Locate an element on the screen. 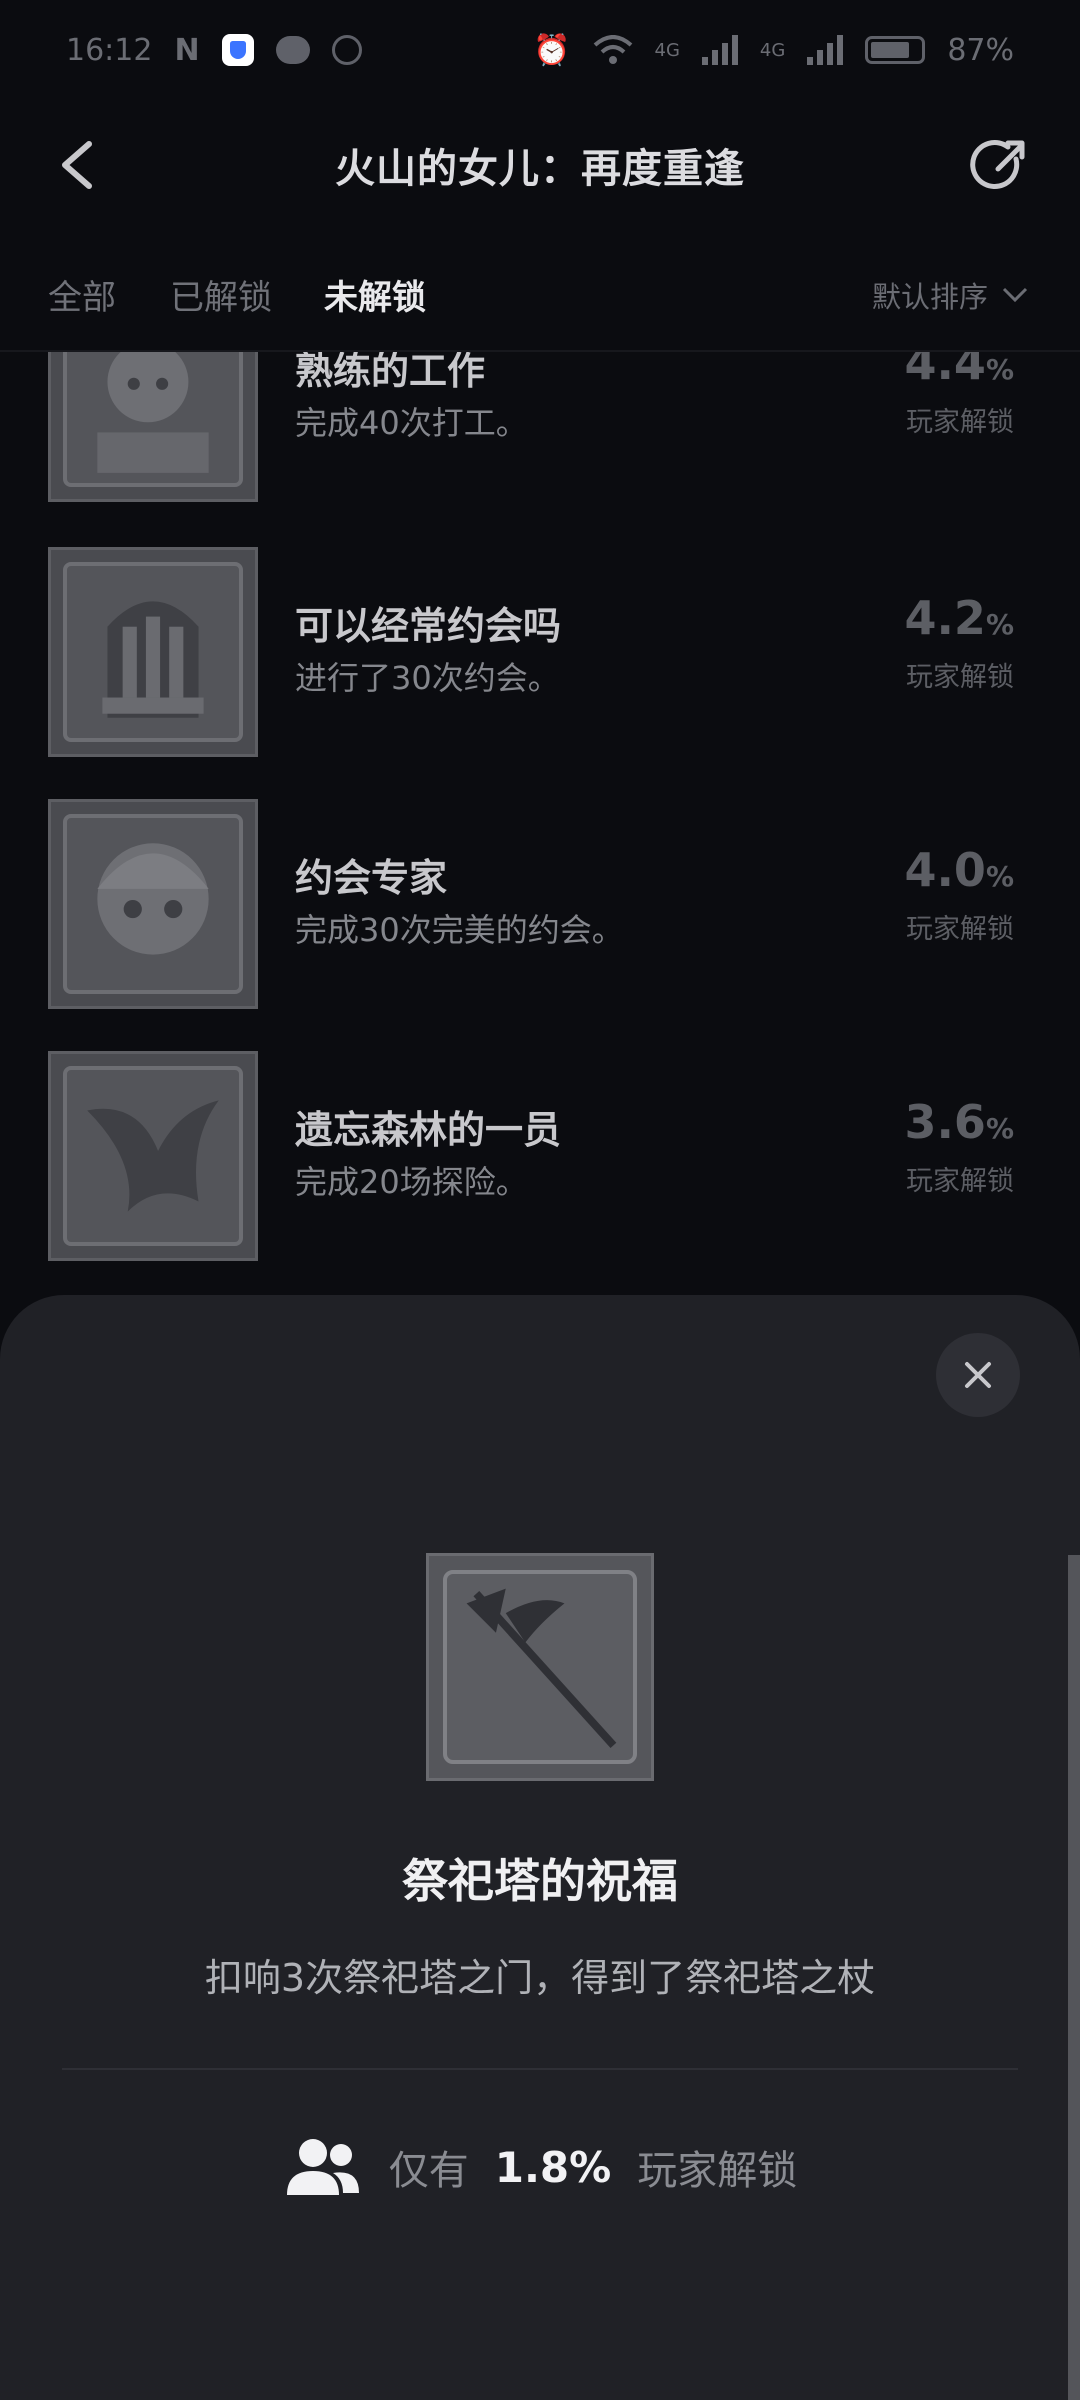  sort-dropdown: 默认排序 is located at coordinates (950, 295).